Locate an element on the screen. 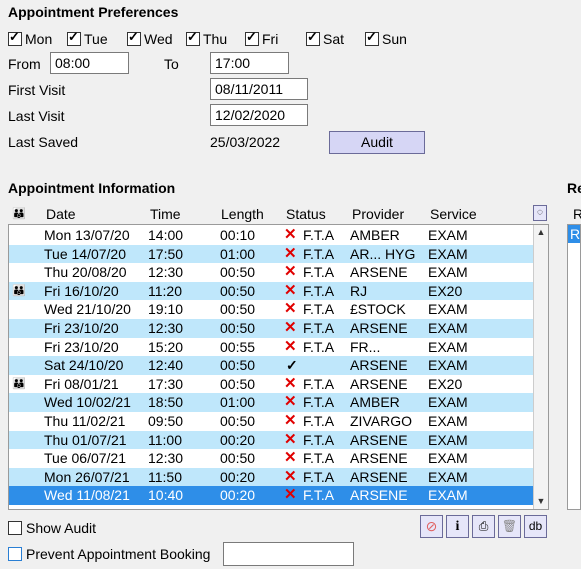  cancel-icon: ⊘ is located at coordinates (431, 526).